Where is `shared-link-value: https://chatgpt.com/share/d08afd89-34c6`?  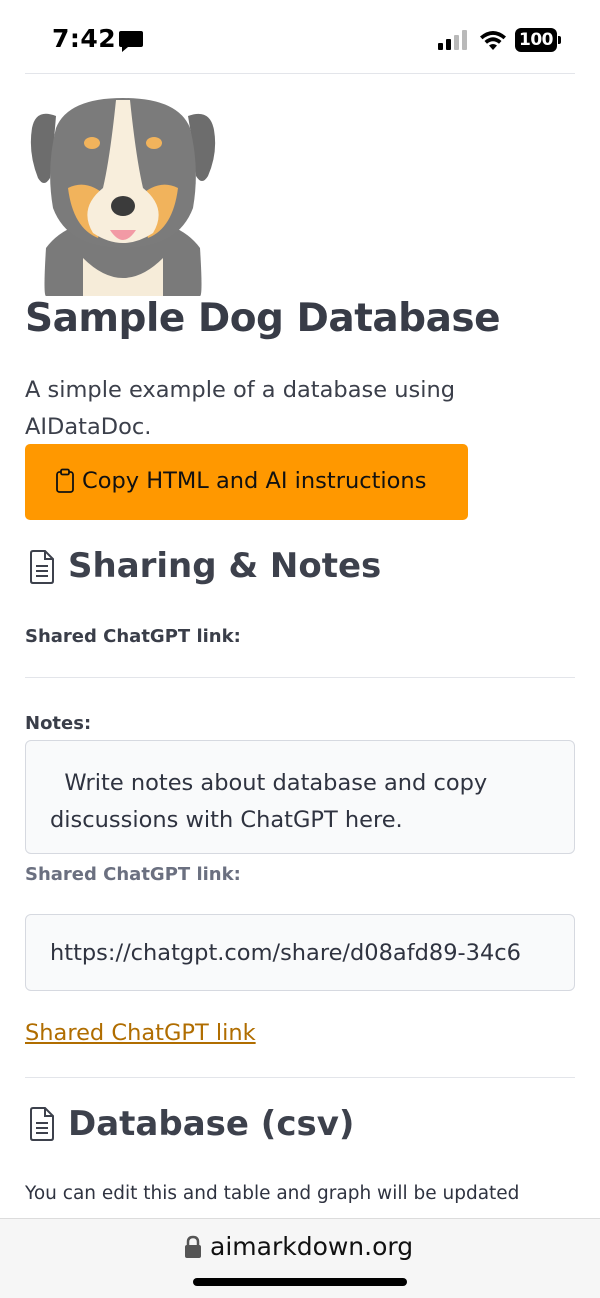
shared-link-value: https://chatgpt.com/share/d08afd89-34c6 is located at coordinates (285, 953).